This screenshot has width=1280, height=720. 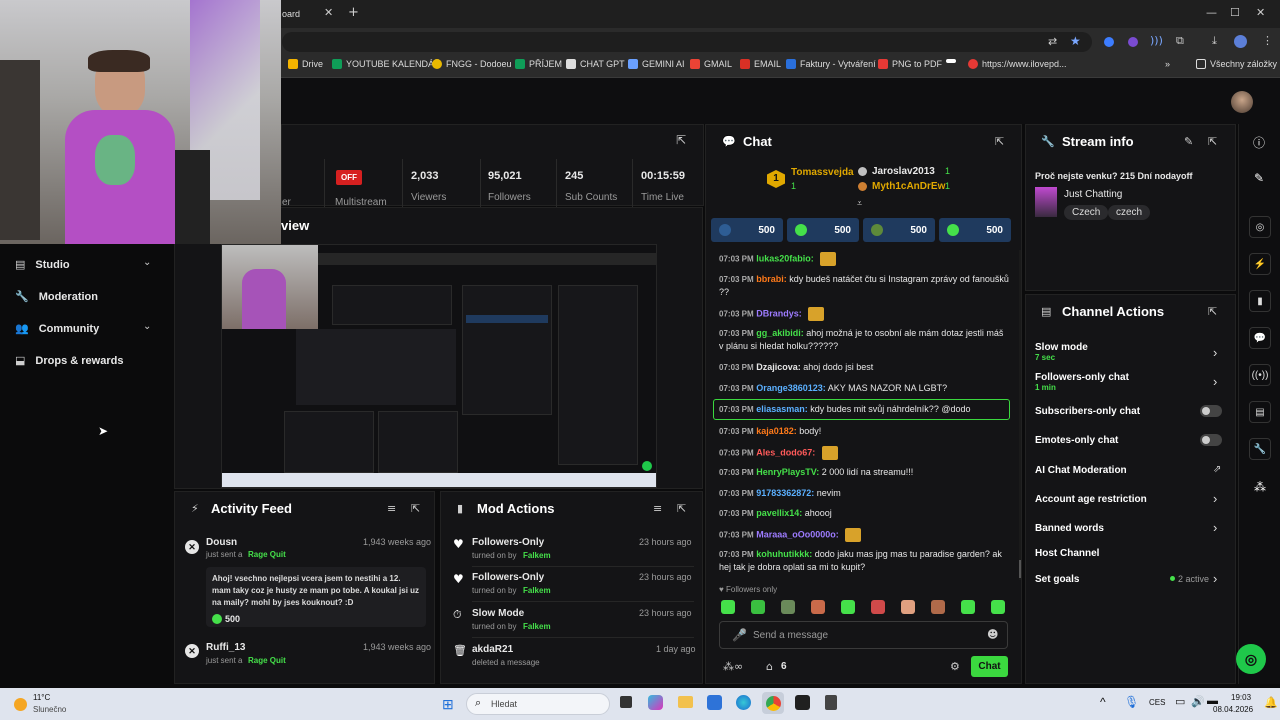 What do you see at coordinates (1081, 470) in the screenshot?
I see `ai-moderation-row: AI Chat Moderation` at bounding box center [1081, 470].